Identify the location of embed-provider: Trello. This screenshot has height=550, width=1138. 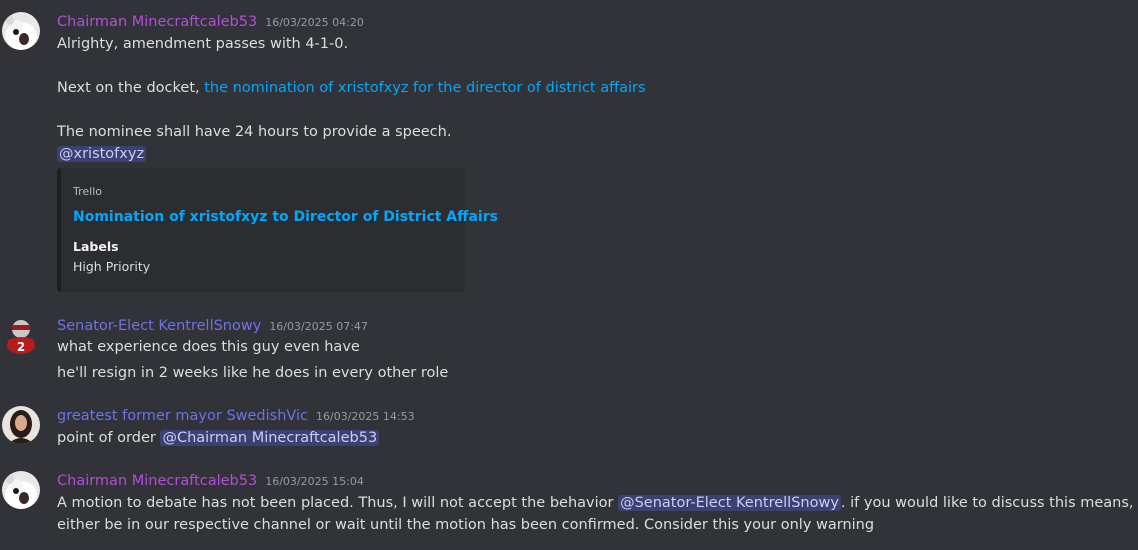
(87, 191).